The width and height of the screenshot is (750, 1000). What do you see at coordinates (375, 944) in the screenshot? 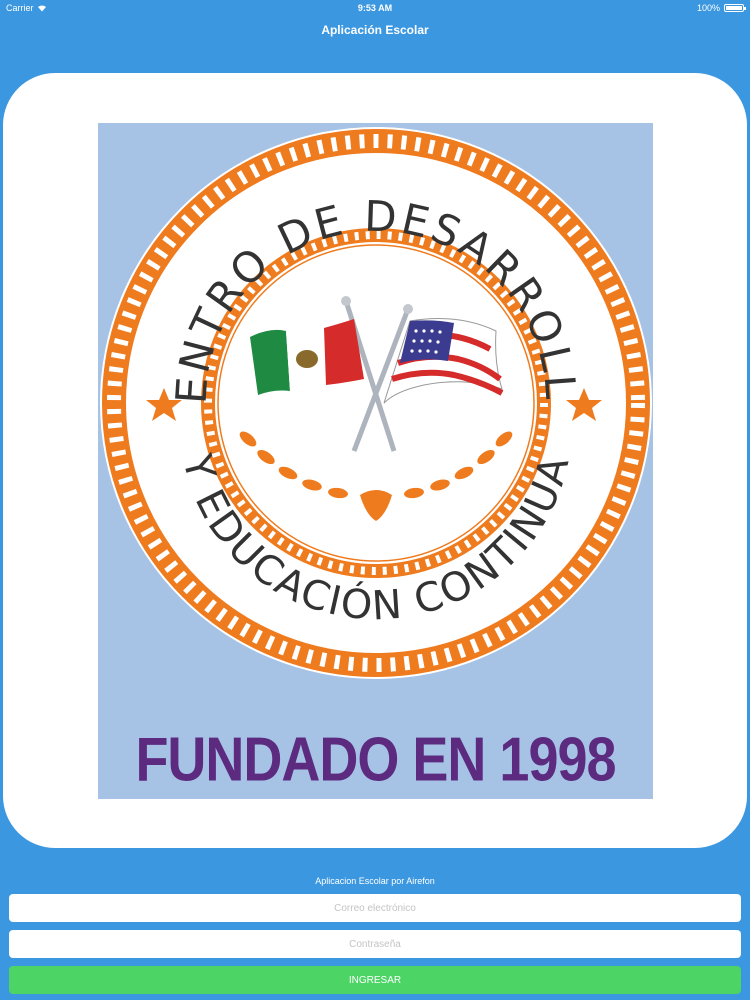
I see `password-field` at bounding box center [375, 944].